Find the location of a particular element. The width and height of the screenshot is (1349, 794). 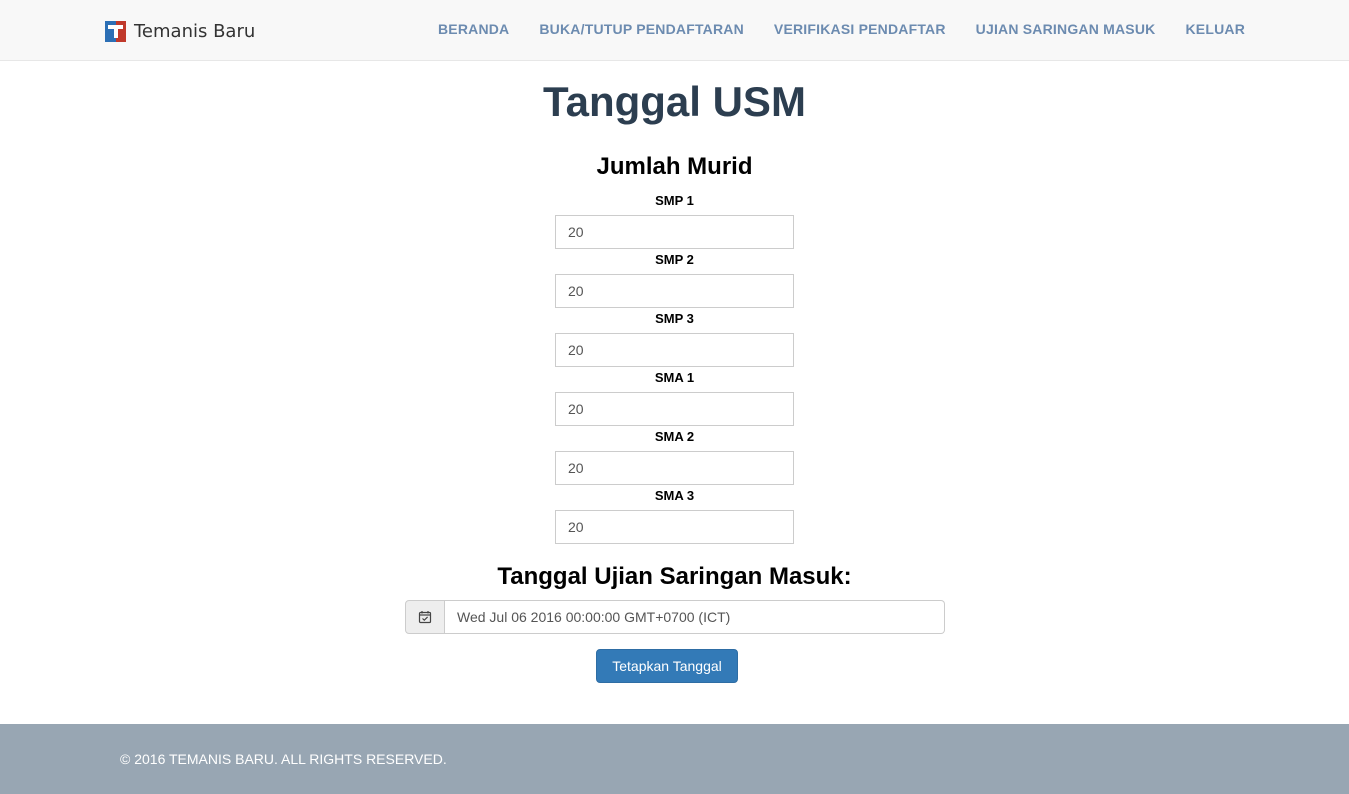

nav-item-buka-tutup-pendaftaran: BUKA/TUTUP PENDAFTARAN is located at coordinates (641, 29).